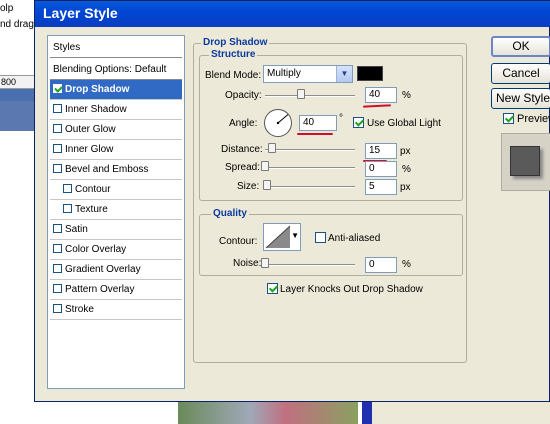  I want to click on structure-title: Structure, so click(233, 54).